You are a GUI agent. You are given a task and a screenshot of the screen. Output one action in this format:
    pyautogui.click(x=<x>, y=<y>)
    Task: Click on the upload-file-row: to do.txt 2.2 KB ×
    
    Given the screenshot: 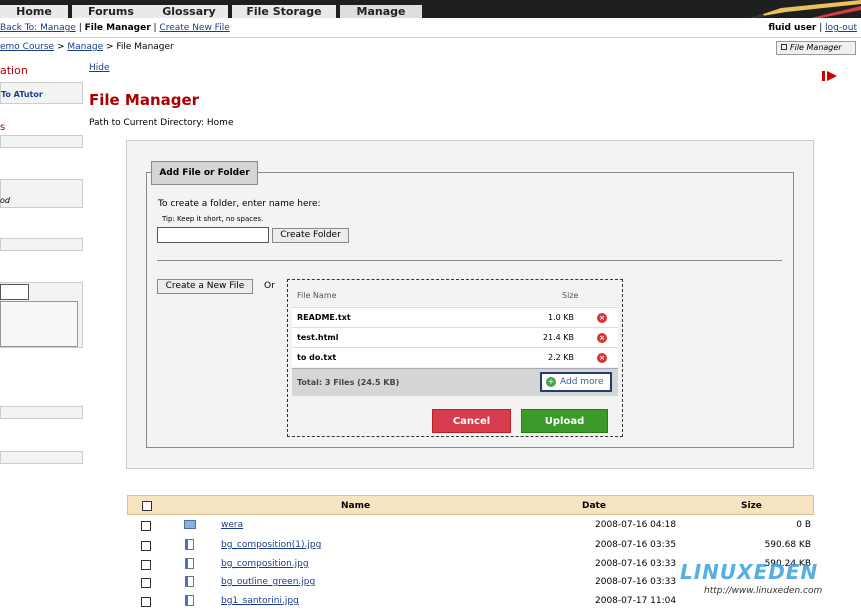 What is the action you would take?
    pyautogui.click(x=455, y=357)
    